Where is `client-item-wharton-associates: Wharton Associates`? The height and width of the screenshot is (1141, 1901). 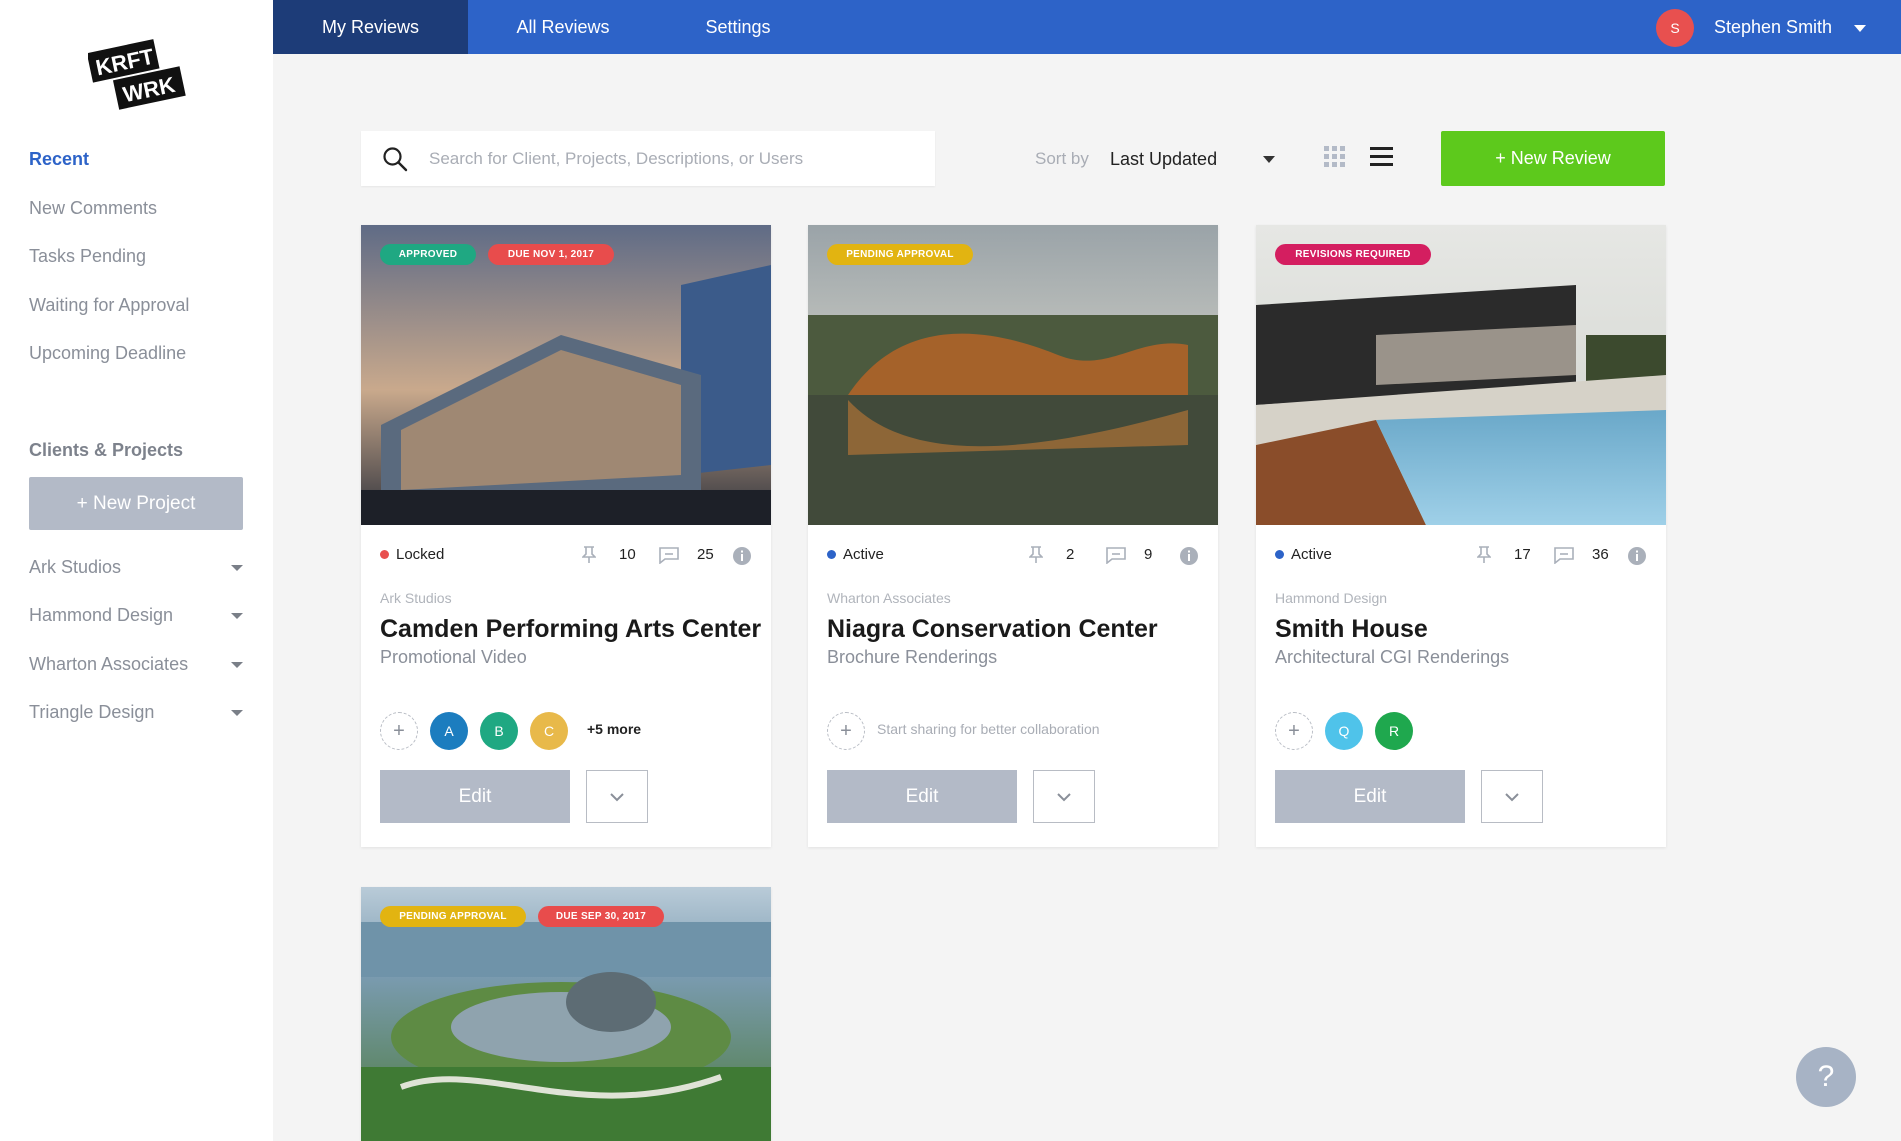
client-item-wharton-associates: Wharton Associates is located at coordinates (136, 664).